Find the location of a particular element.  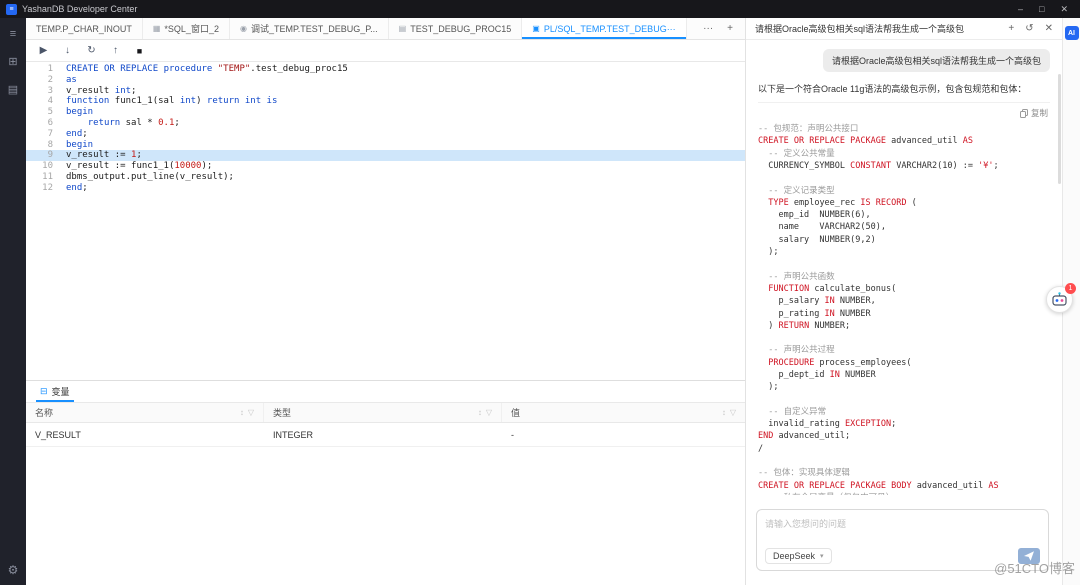

code-line: -- 声明公共函数 is located at coordinates (796, 276).